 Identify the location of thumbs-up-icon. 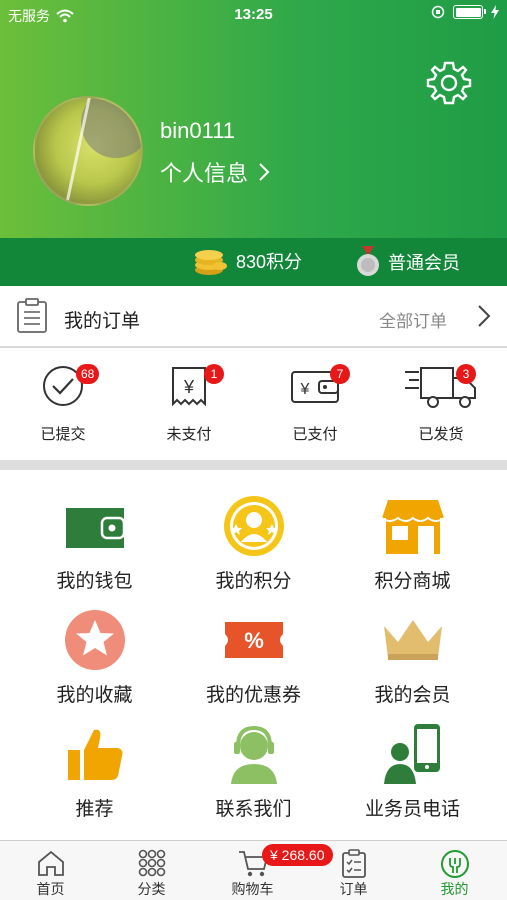
(94, 754).